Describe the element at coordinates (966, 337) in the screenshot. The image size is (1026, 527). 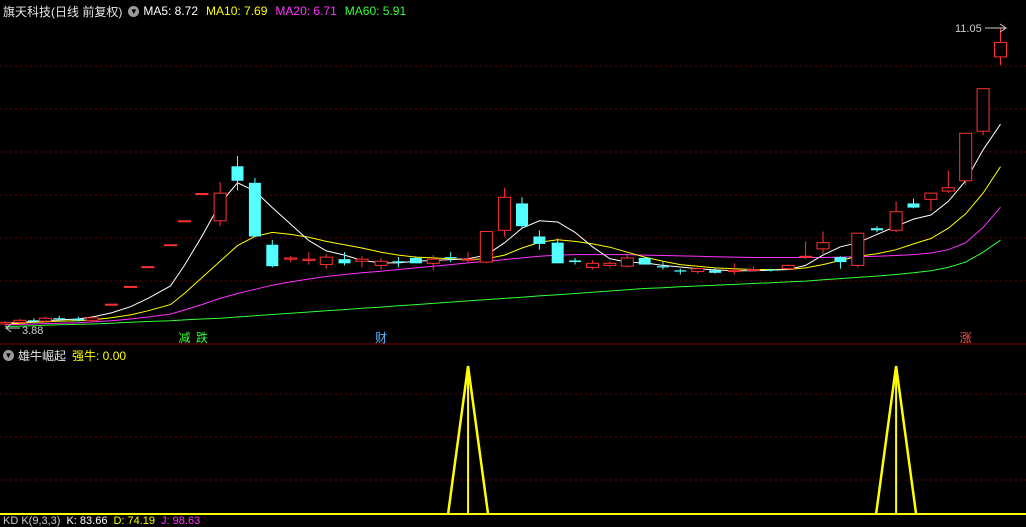
I see `signal-marker: 涨` at that location.